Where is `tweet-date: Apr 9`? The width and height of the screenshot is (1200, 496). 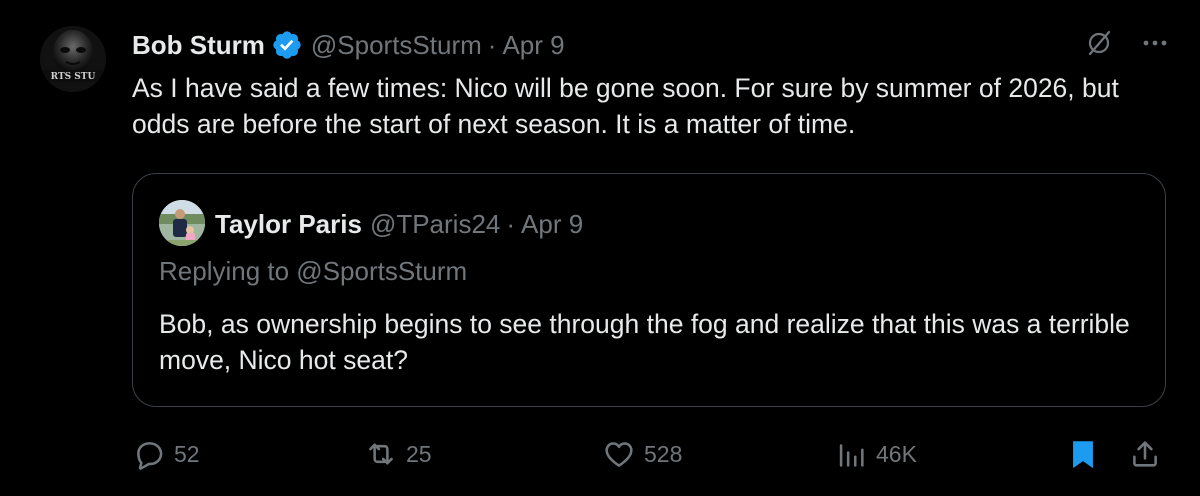
tweet-date: Apr 9 is located at coordinates (533, 45).